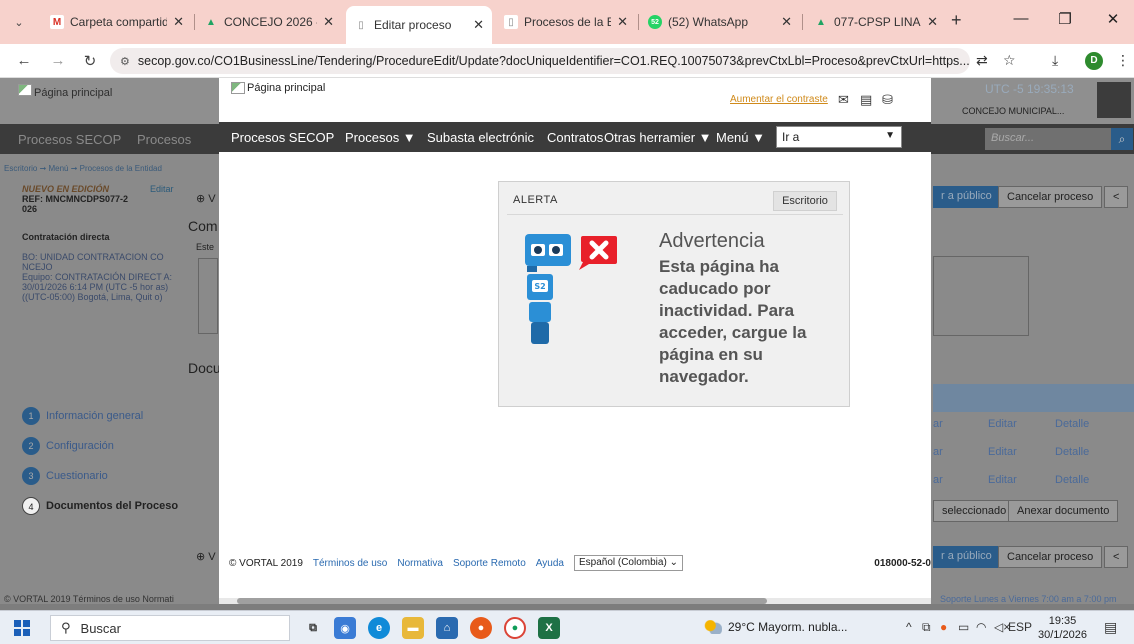 The image size is (1134, 644). What do you see at coordinates (125, 61) in the screenshot?
I see `site-settings-icon: ⚙` at bounding box center [125, 61].